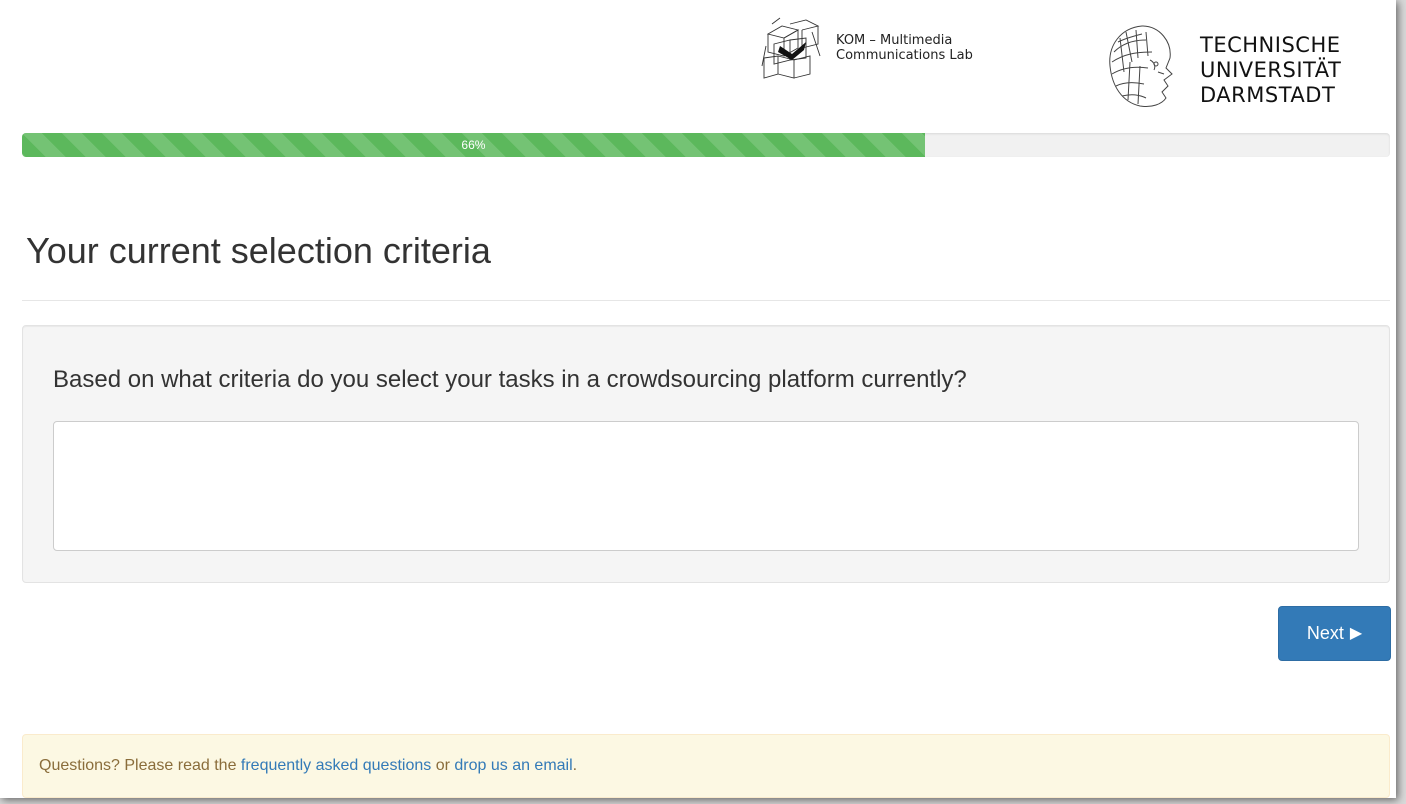  I want to click on athena-head-logo-icon, so click(1141, 66).